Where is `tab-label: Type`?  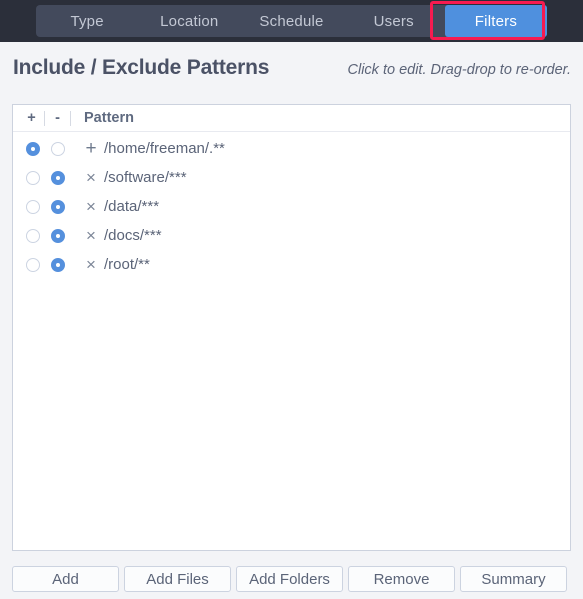
tab-label: Type is located at coordinates (87, 21).